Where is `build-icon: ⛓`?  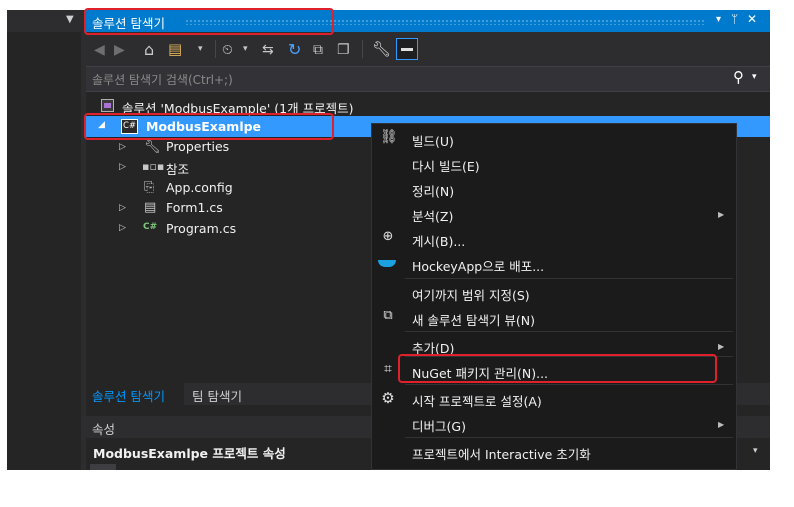
build-icon: ⛓ is located at coordinates (389, 137).